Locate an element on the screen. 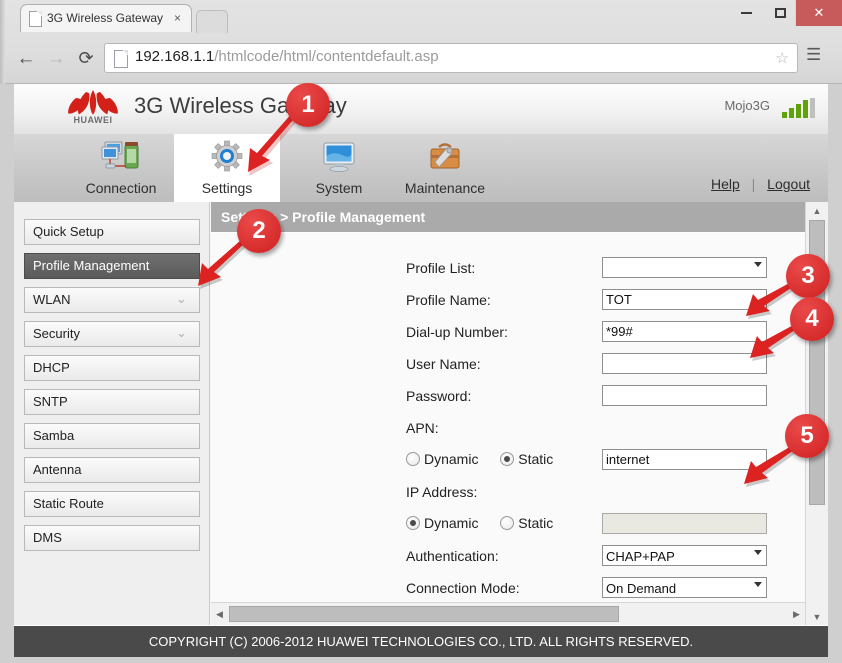  help-link: Help is located at coordinates (725, 184).